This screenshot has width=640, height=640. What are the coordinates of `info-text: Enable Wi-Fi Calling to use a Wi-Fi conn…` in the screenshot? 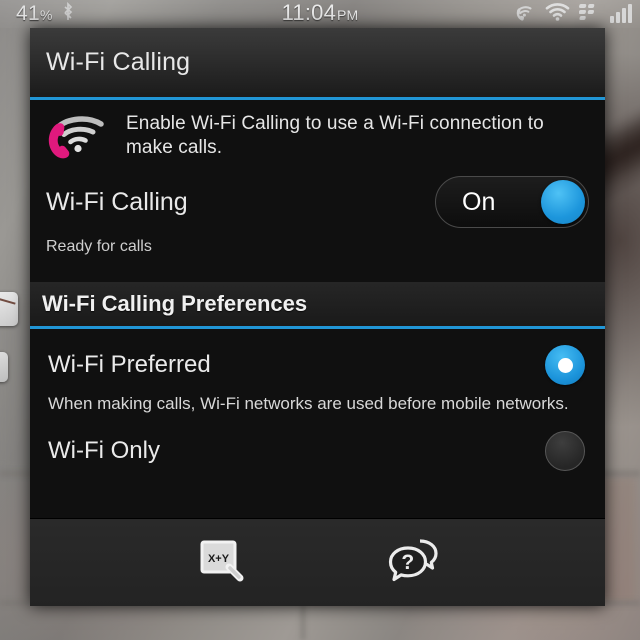 It's located at (335, 135).